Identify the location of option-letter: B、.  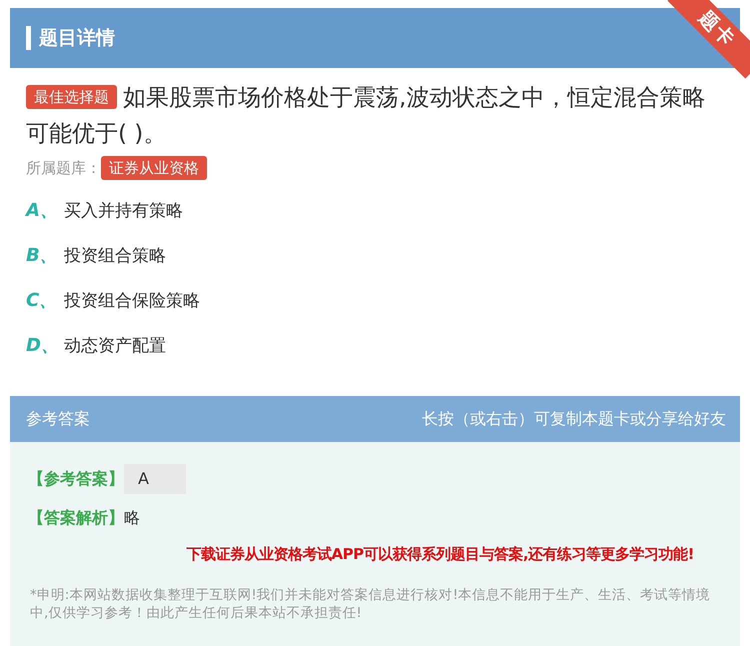
(42, 255).